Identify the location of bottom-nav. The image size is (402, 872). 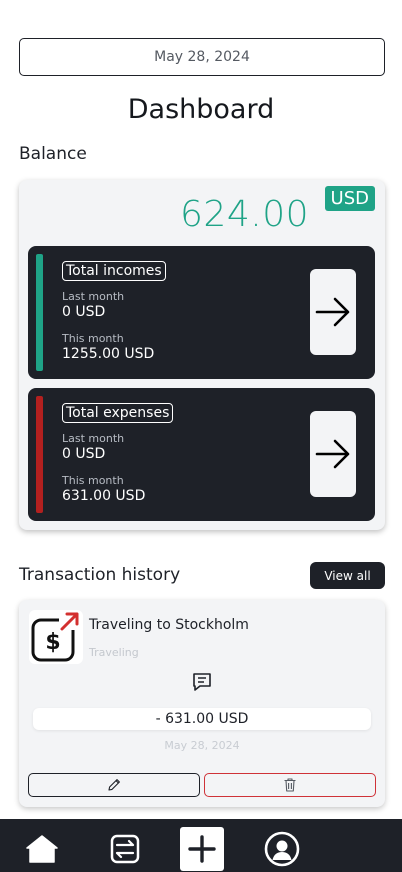
(201, 845).